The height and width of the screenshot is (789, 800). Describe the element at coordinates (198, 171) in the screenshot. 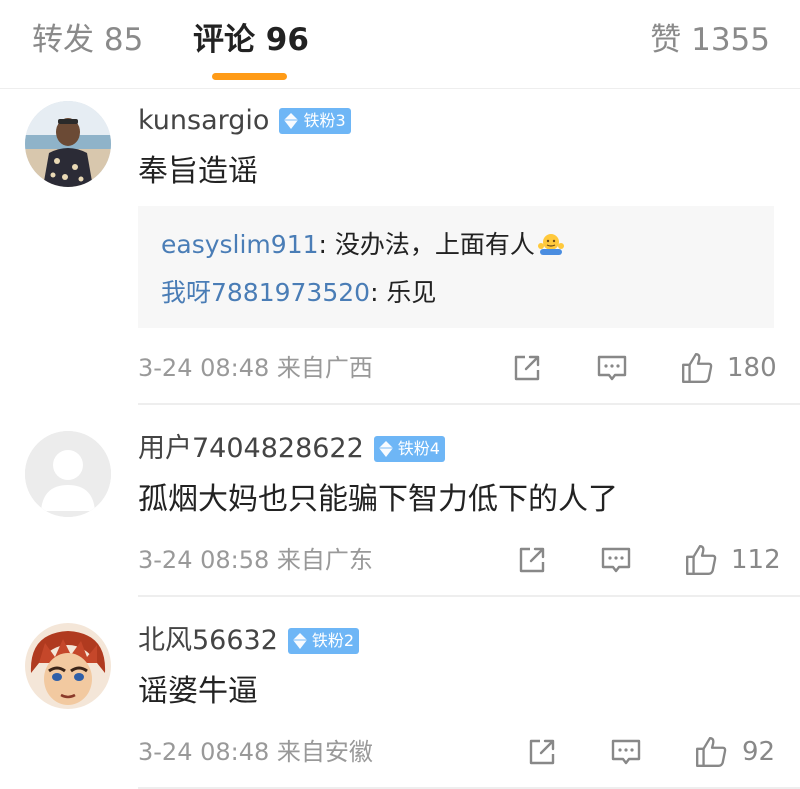

I see `comment-text: 奉旨造谣` at that location.